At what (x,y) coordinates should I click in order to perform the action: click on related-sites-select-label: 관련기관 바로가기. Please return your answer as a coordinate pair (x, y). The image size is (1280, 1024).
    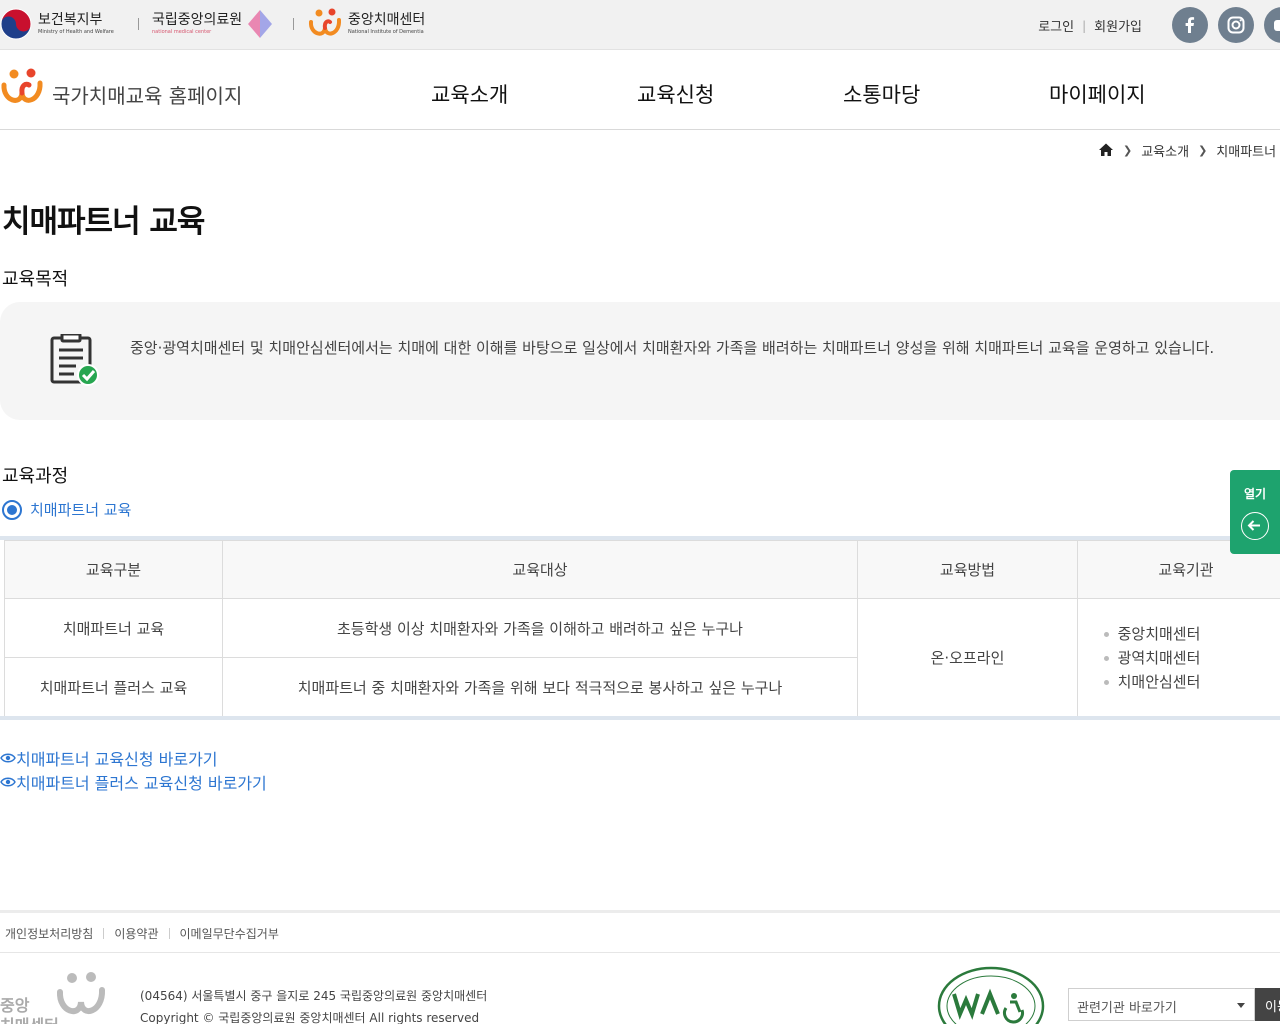
    Looking at the image, I should click on (1127, 1008).